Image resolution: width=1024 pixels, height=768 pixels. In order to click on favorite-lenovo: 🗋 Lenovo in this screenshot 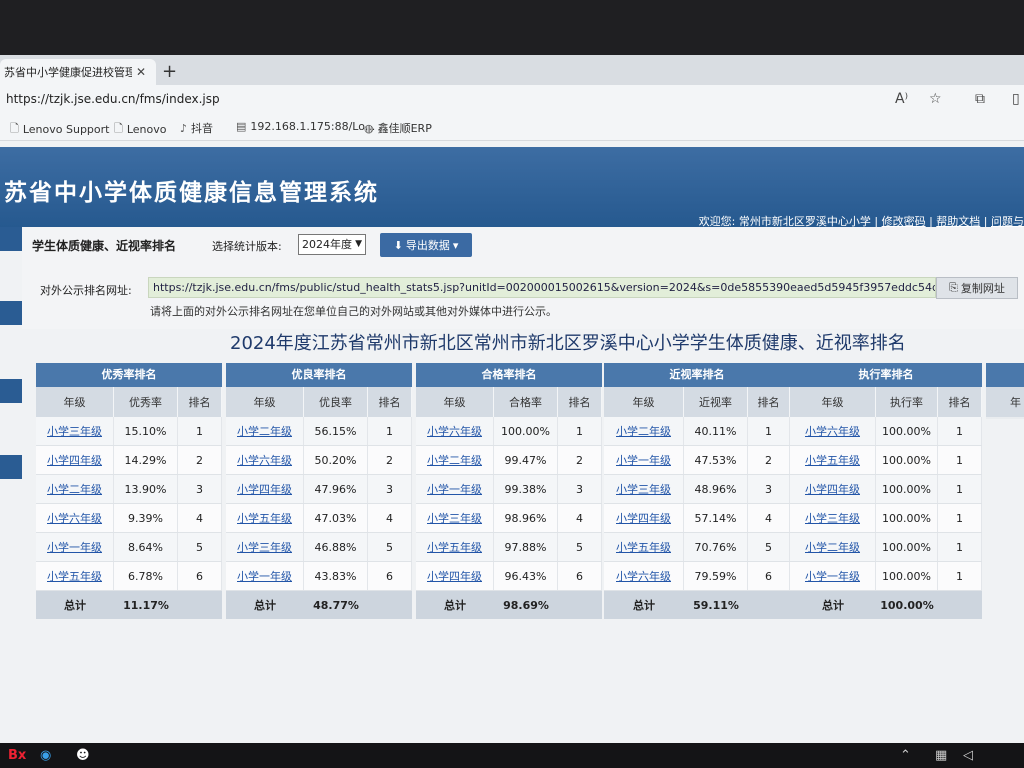, I will do `click(140, 129)`.